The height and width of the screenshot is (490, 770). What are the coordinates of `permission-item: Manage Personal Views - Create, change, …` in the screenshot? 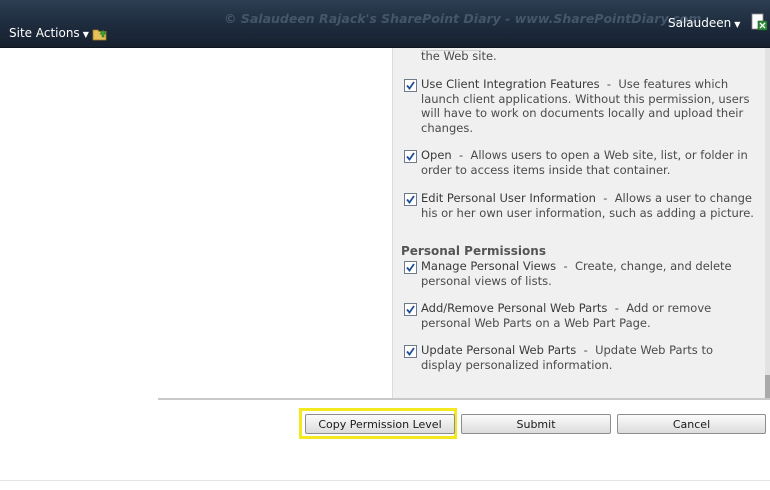 It's located at (591, 273).